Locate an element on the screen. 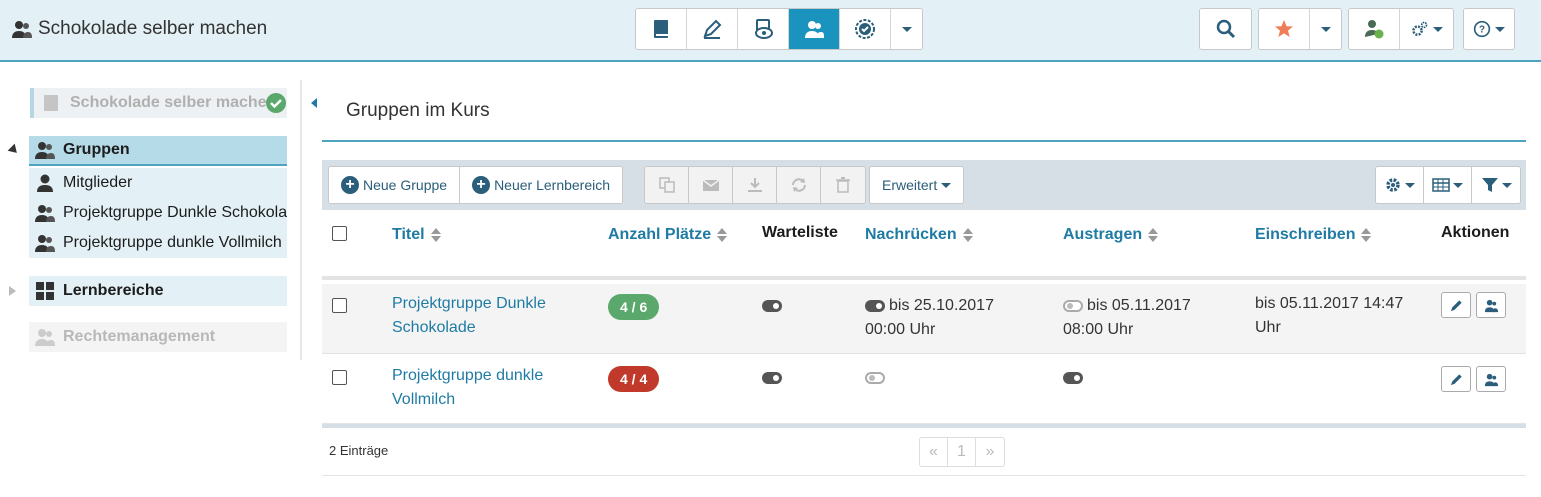 Image resolution: width=1541 pixels, height=497 pixels. new-group-label: Neue Gruppe is located at coordinates (405, 185).